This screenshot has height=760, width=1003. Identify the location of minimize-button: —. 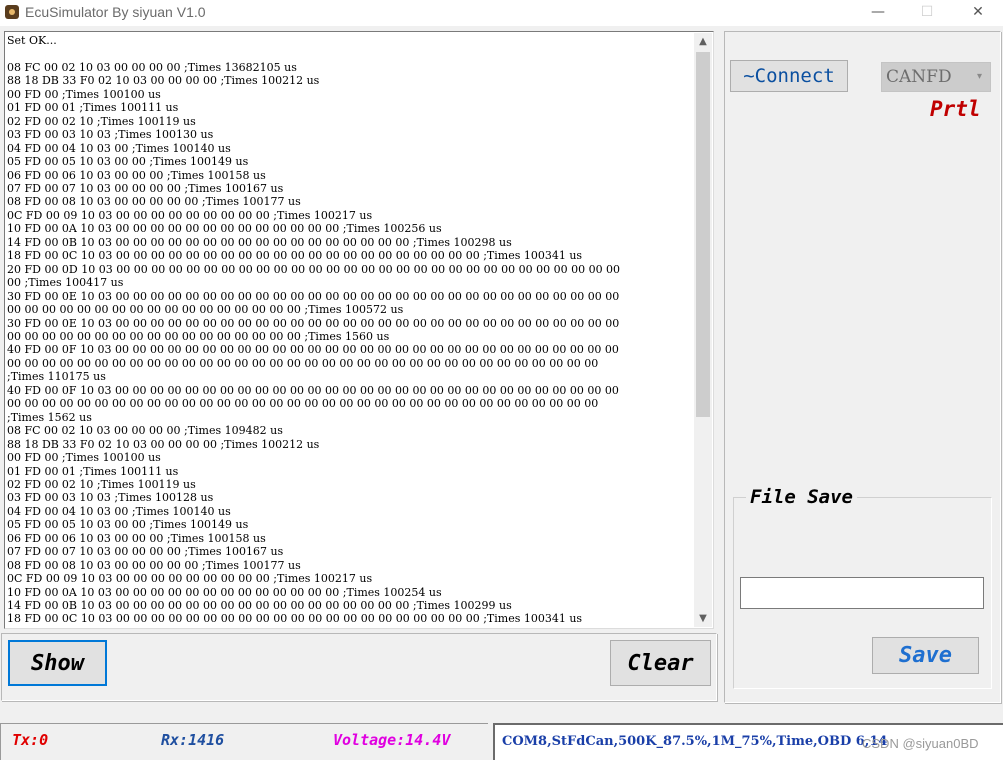
(878, 13).